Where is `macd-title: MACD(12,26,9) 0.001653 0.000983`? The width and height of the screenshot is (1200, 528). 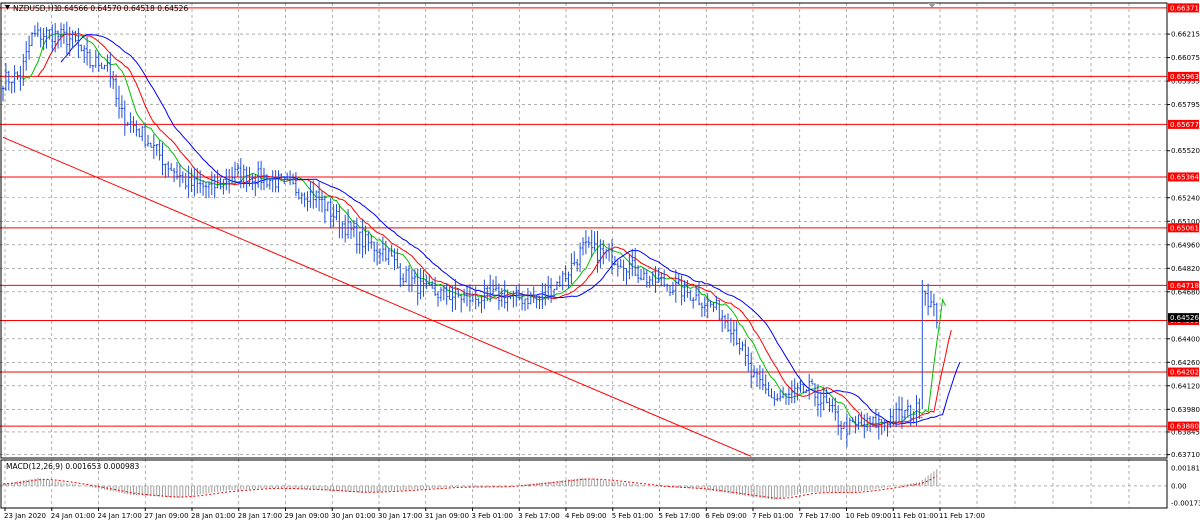 macd-title: MACD(12,26,9) 0.001653 0.000983 is located at coordinates (73, 466).